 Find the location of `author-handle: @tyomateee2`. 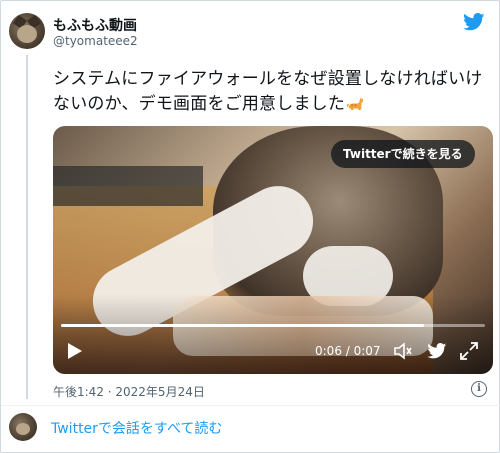

author-handle: @tyomateee2 is located at coordinates (95, 41).